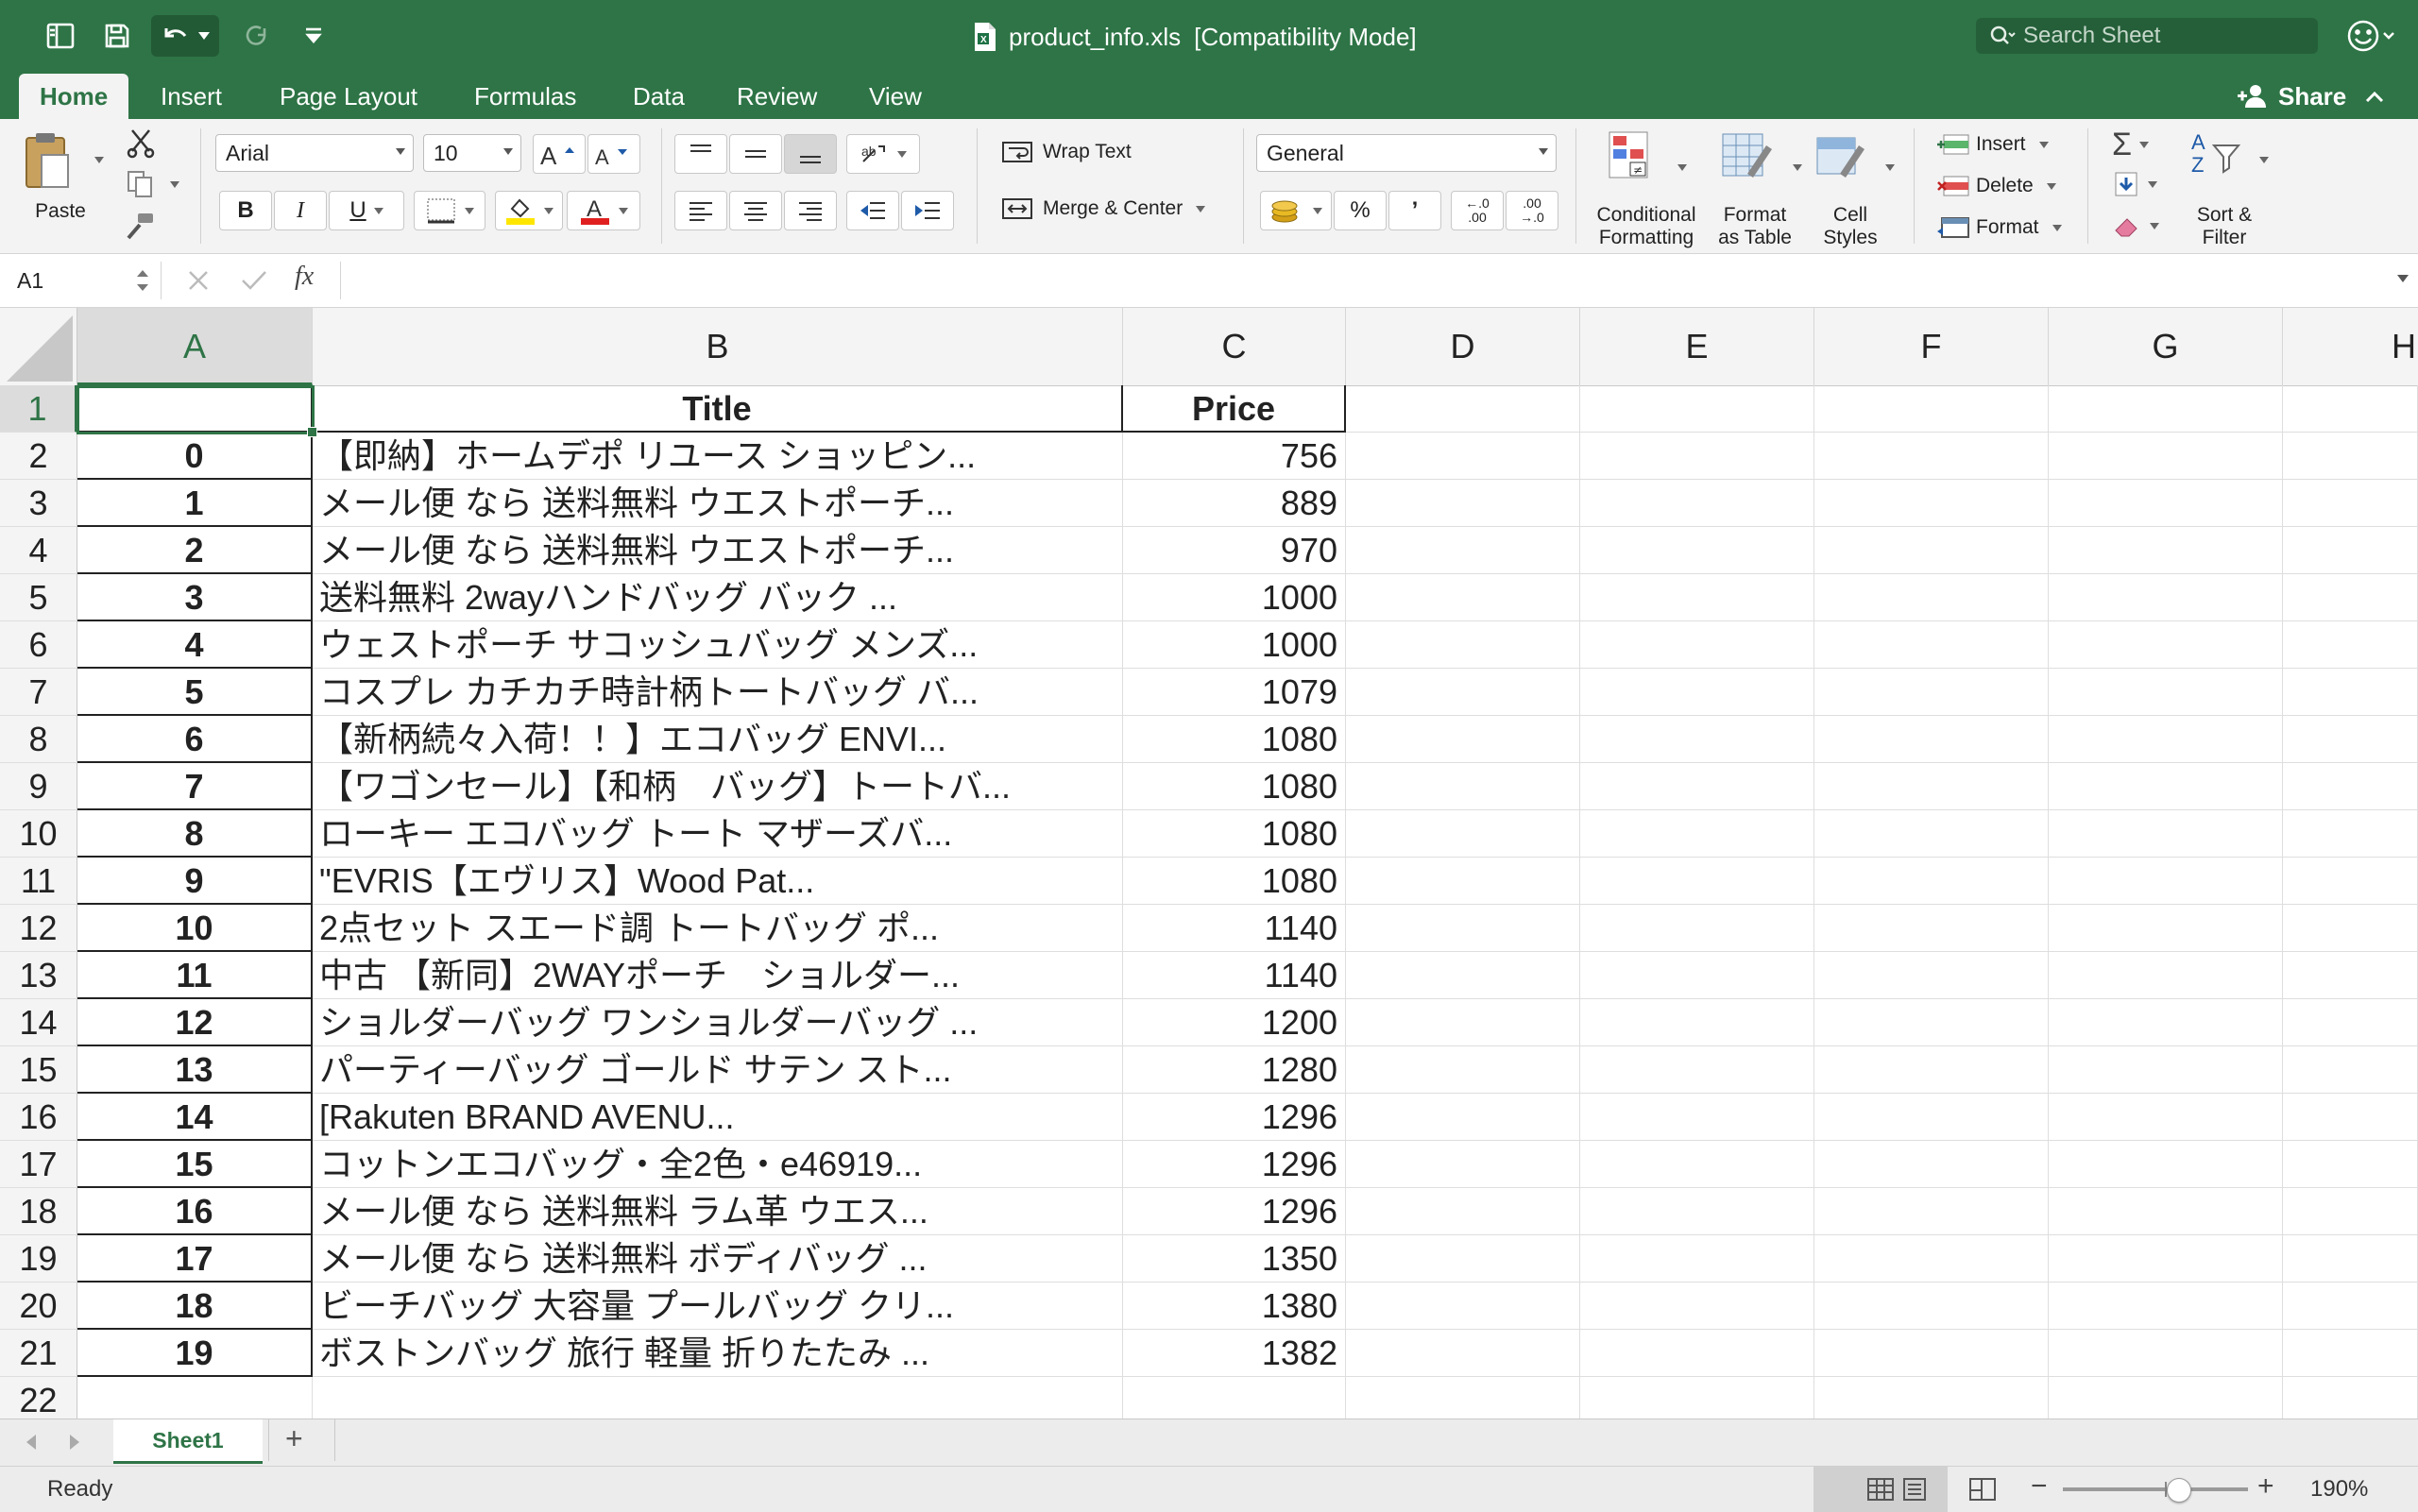 The image size is (2418, 1512). I want to click on page-break-view-icon, so click(1983, 1492).